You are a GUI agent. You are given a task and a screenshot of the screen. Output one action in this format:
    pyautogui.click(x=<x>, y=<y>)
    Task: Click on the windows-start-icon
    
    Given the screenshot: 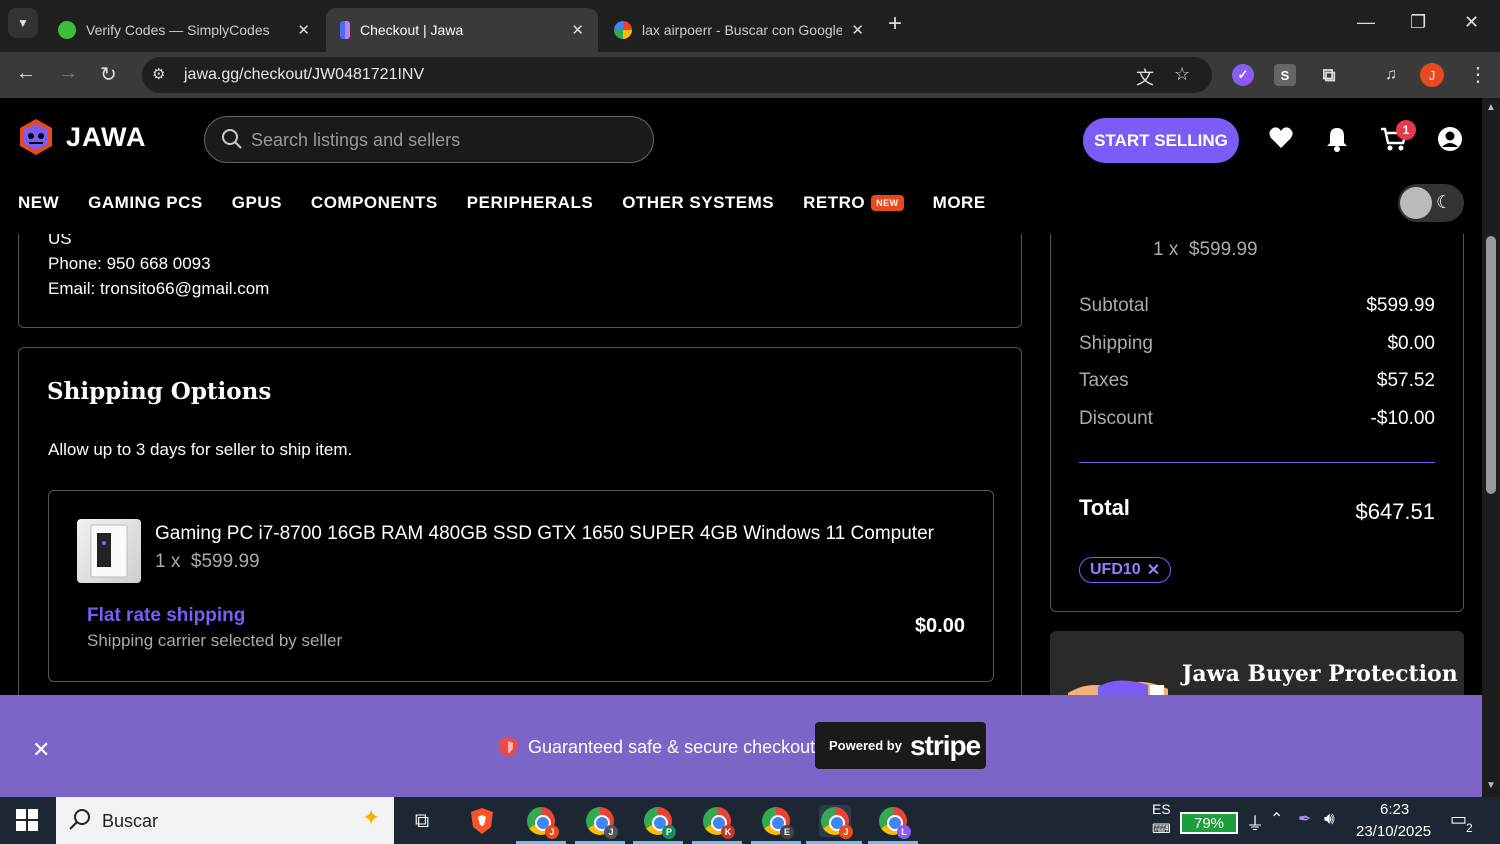 What is the action you would take?
    pyautogui.click(x=27, y=820)
    